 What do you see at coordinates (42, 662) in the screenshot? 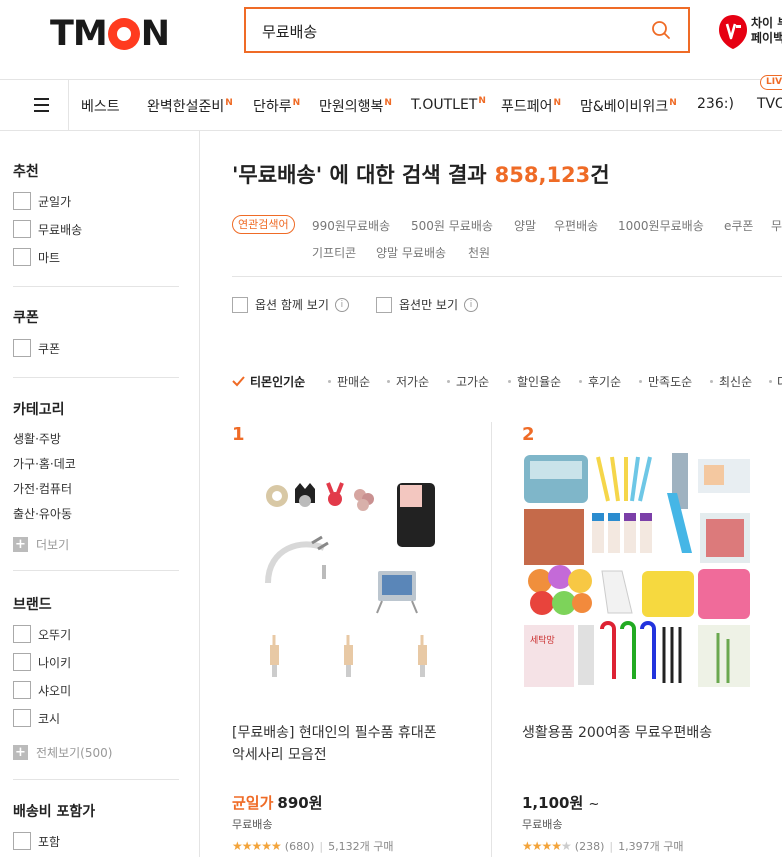
I see `brand-nike: 나이키` at bounding box center [42, 662].